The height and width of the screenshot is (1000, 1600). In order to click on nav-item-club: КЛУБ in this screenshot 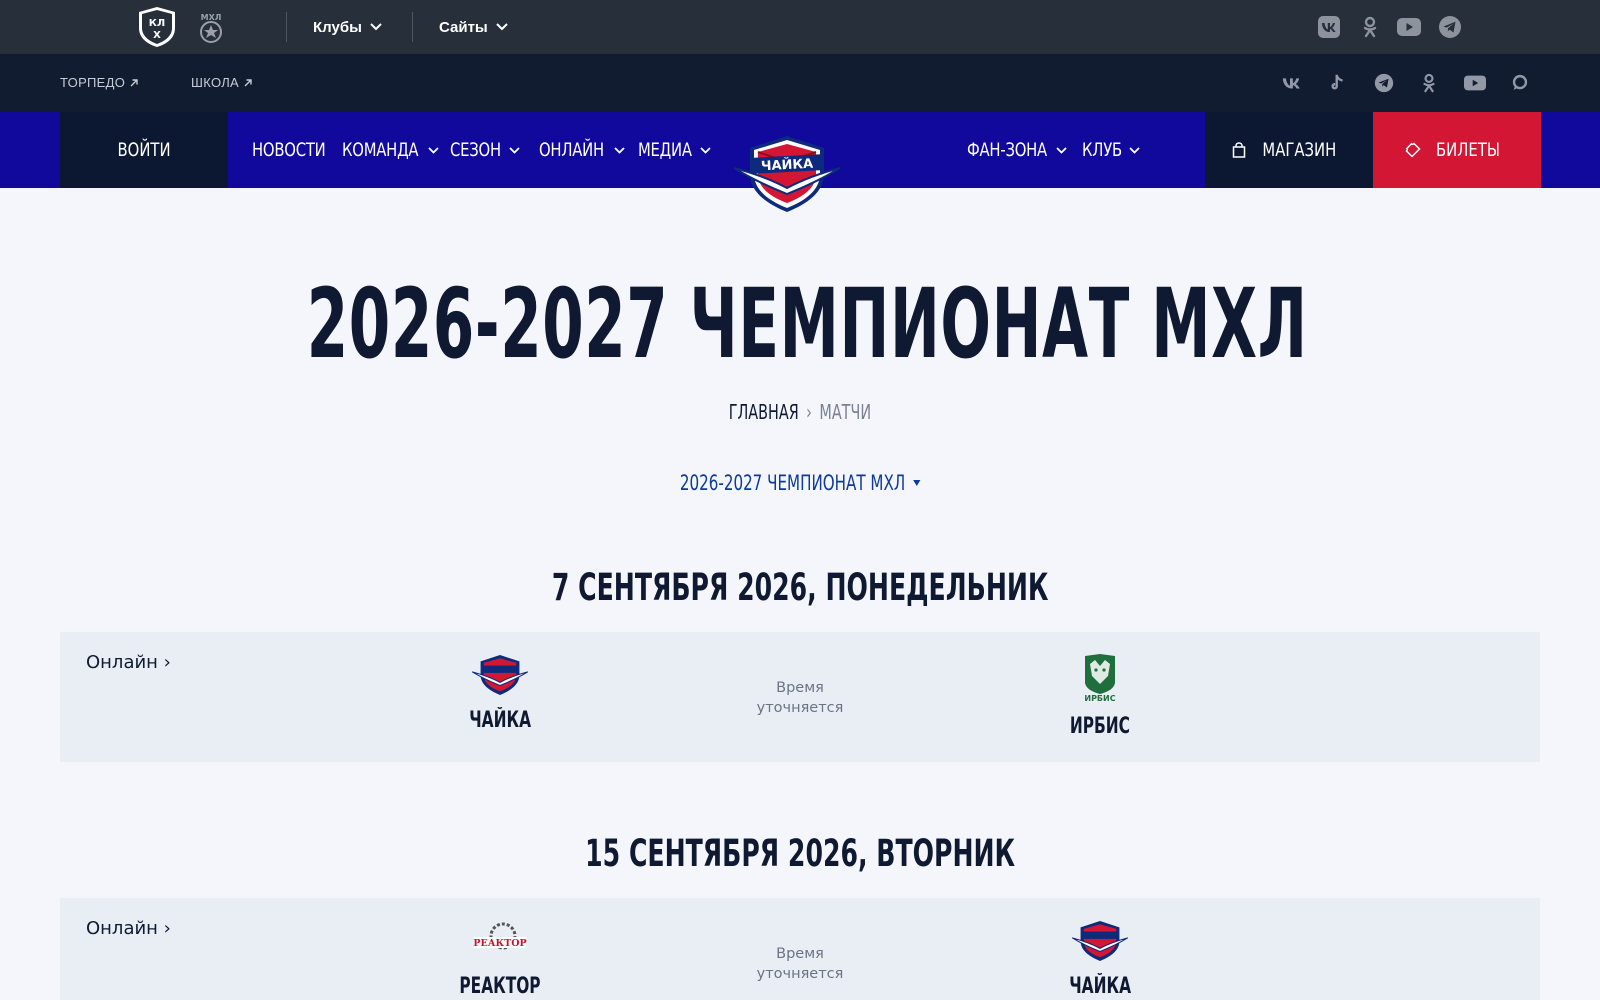, I will do `click(1111, 150)`.